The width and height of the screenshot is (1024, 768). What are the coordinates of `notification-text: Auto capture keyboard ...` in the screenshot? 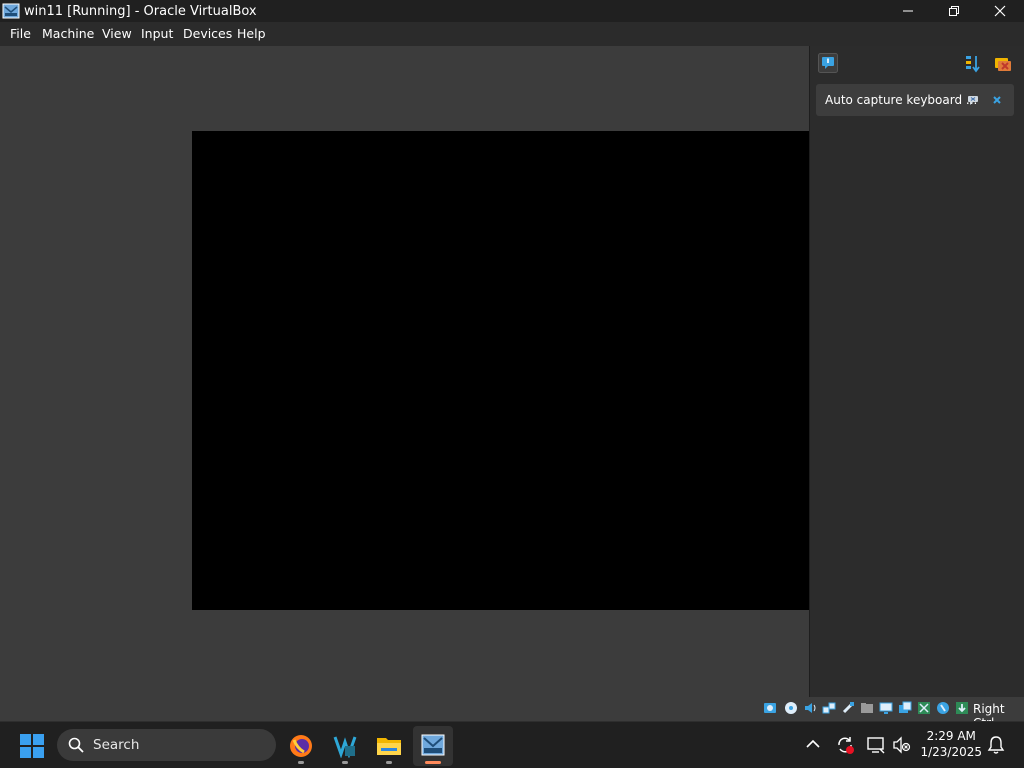 It's located at (901, 100).